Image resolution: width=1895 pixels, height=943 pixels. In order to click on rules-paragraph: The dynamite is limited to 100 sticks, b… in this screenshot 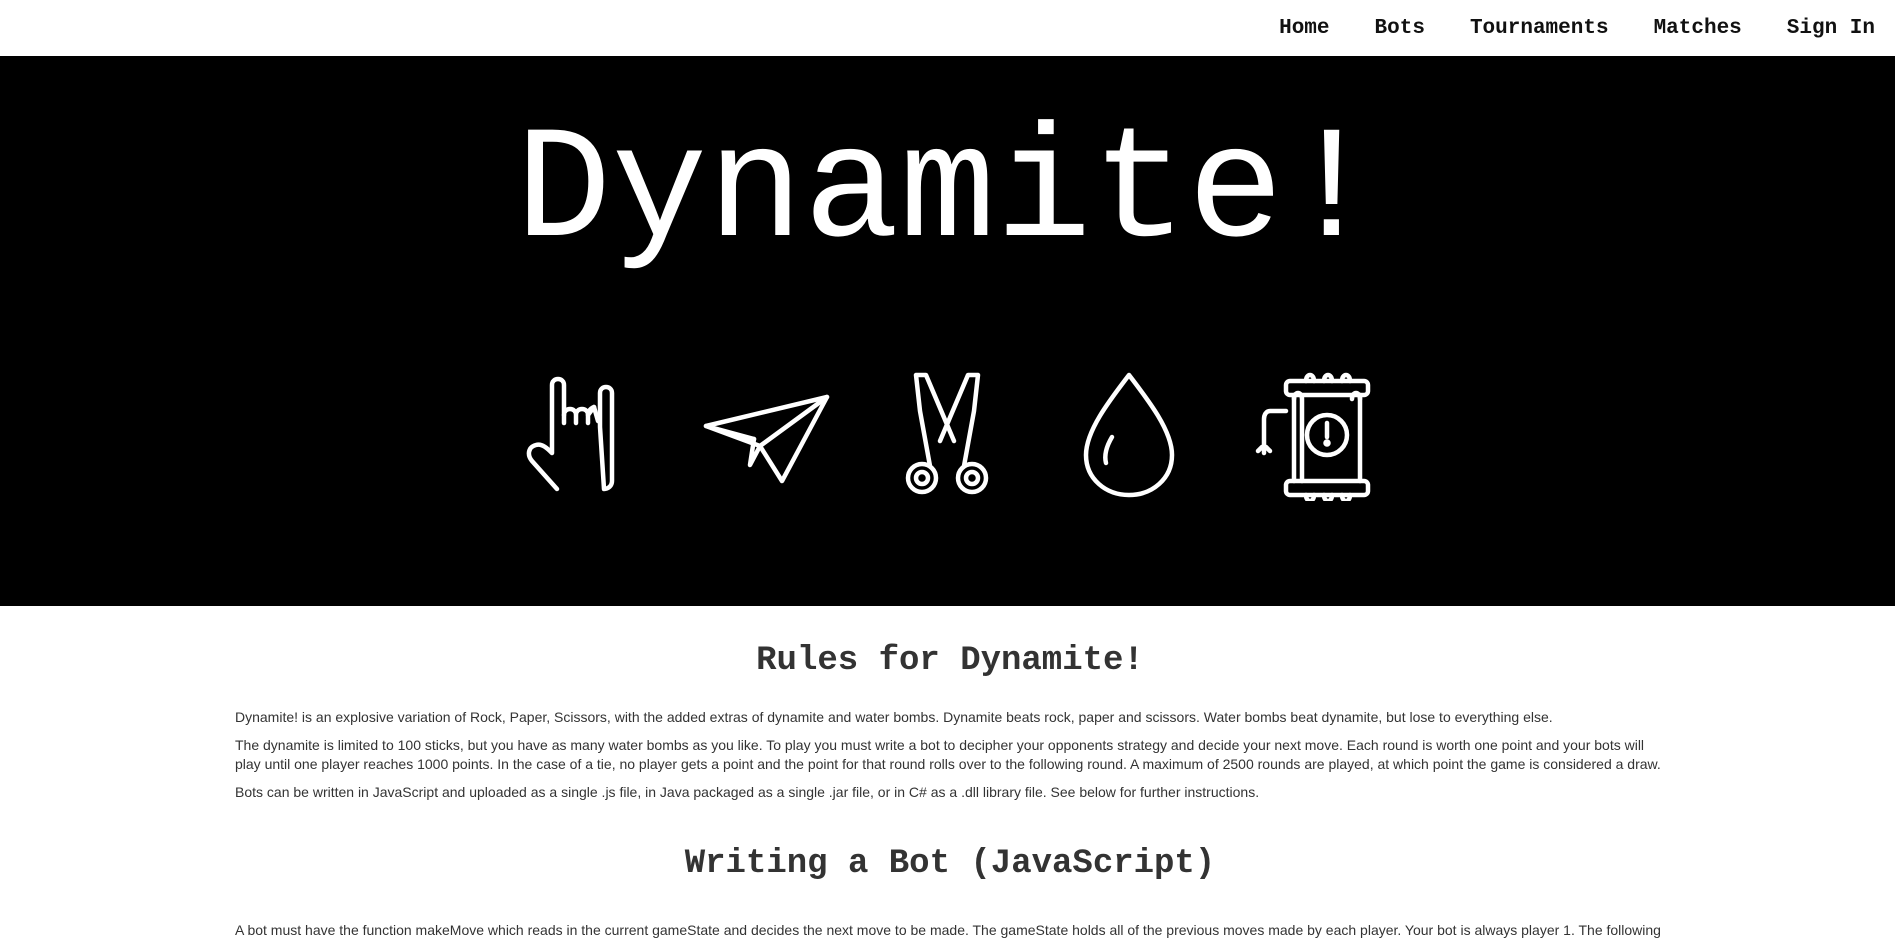, I will do `click(948, 754)`.